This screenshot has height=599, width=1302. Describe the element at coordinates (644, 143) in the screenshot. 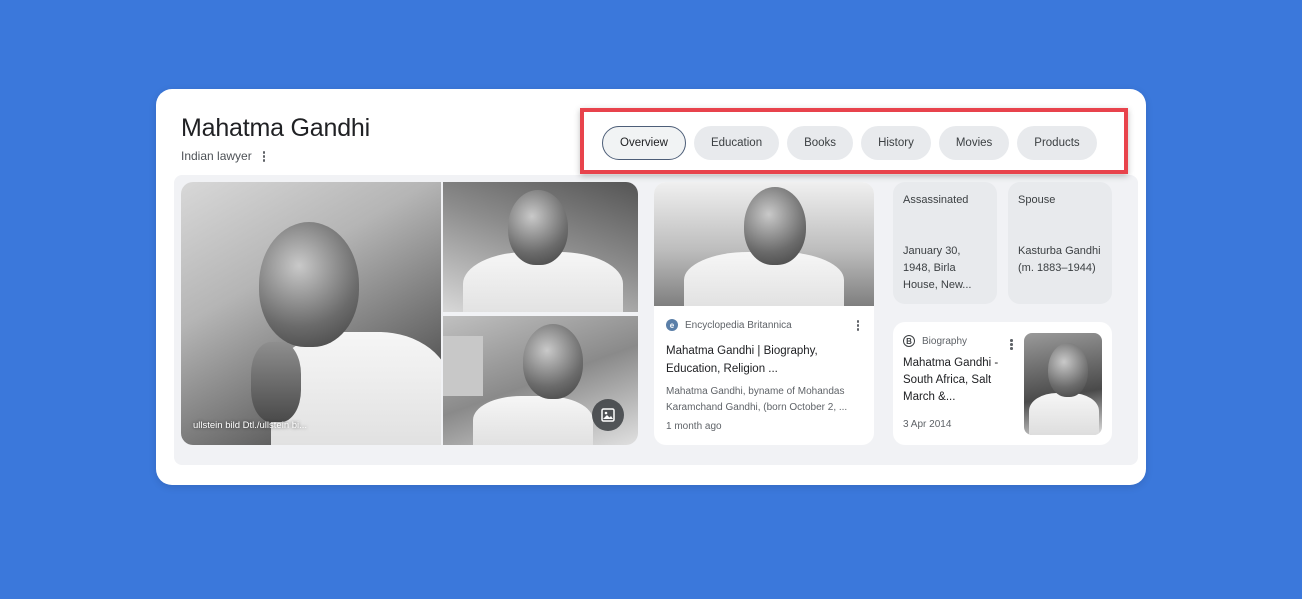

I see `tab-overview: Overview` at that location.